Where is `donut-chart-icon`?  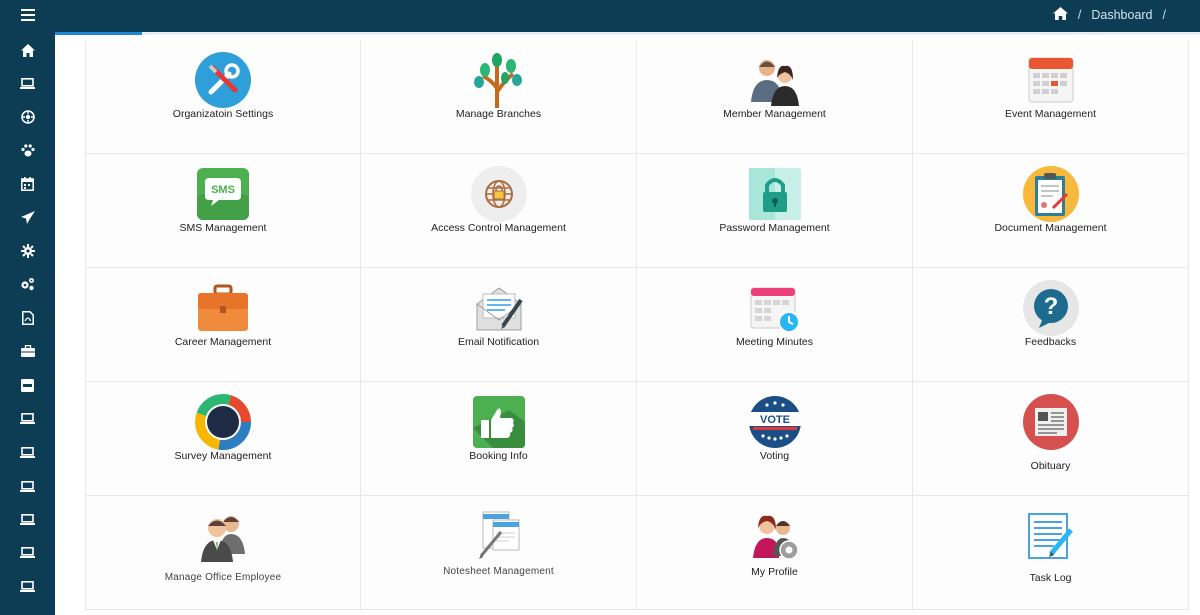 donut-chart-icon is located at coordinates (223, 422).